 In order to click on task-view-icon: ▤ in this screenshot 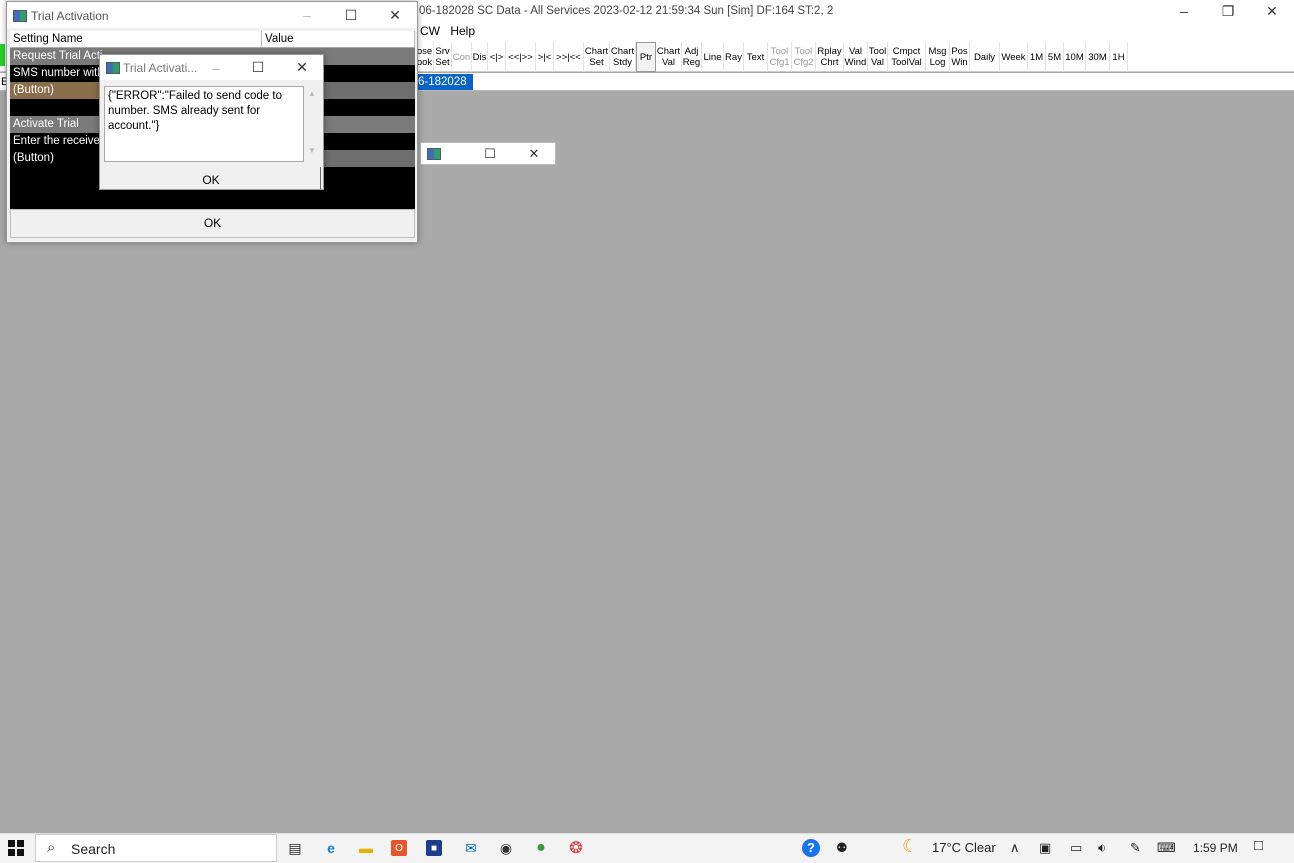, I will do `click(295, 848)`.